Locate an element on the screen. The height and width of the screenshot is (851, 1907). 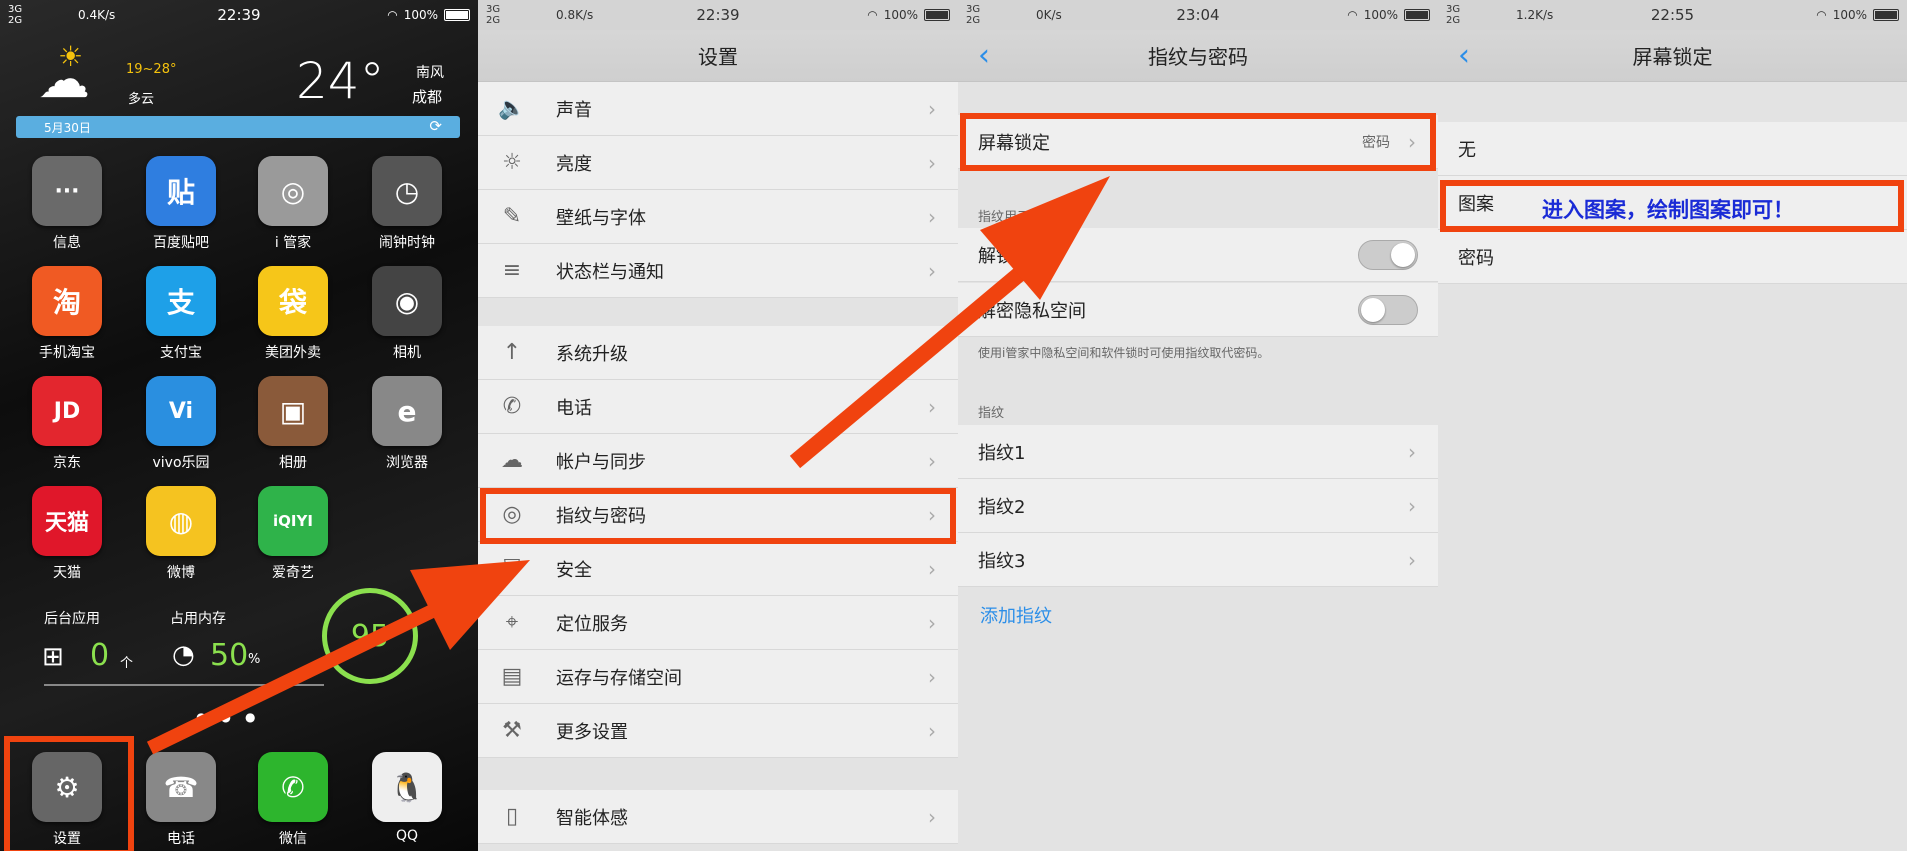
clean-score-ring: 95 is located at coordinates (370, 636).